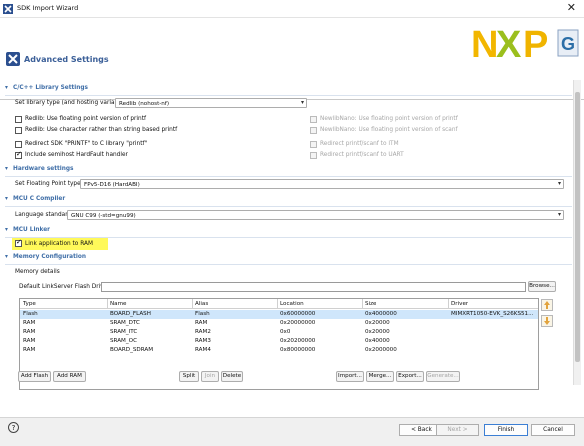  What do you see at coordinates (203, 341) in the screenshot?
I see `cell-alias: RAM3` at bounding box center [203, 341].